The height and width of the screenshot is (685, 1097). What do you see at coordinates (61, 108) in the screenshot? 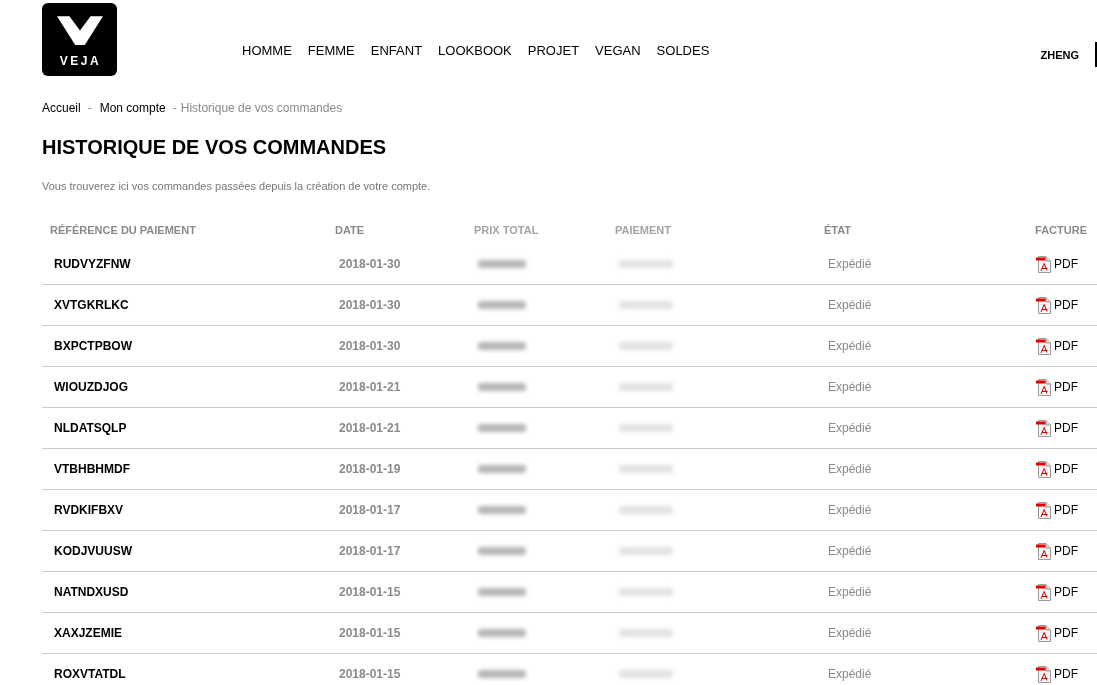
I see `breadcrumb-link: Accueil` at bounding box center [61, 108].